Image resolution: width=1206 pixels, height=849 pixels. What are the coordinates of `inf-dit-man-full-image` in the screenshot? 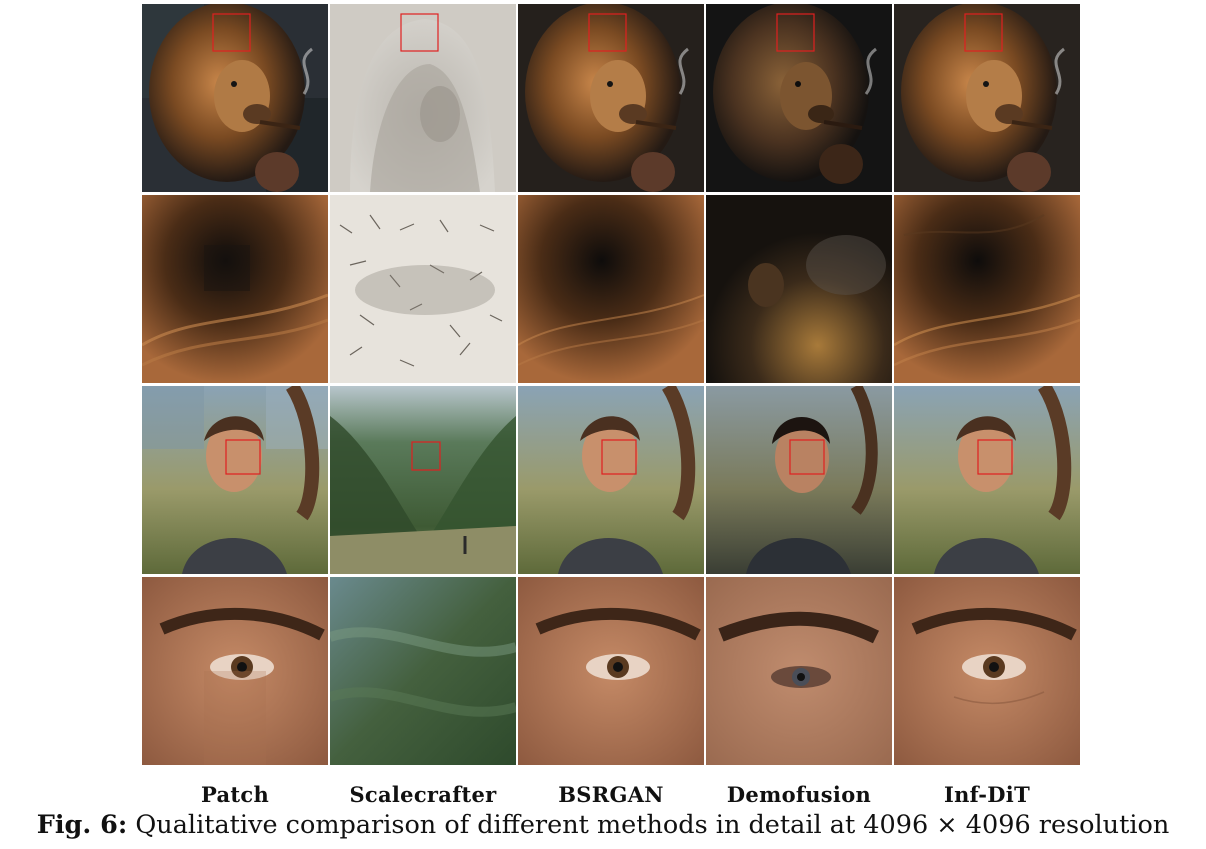 It's located at (987, 480).